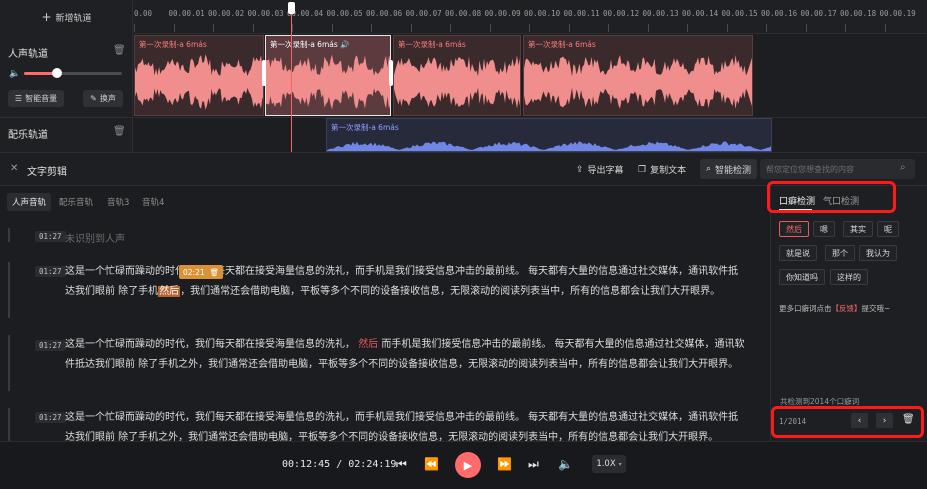 This screenshot has height=489, width=927. Describe the element at coordinates (831, 169) in the screenshot. I see `search-input` at that location.